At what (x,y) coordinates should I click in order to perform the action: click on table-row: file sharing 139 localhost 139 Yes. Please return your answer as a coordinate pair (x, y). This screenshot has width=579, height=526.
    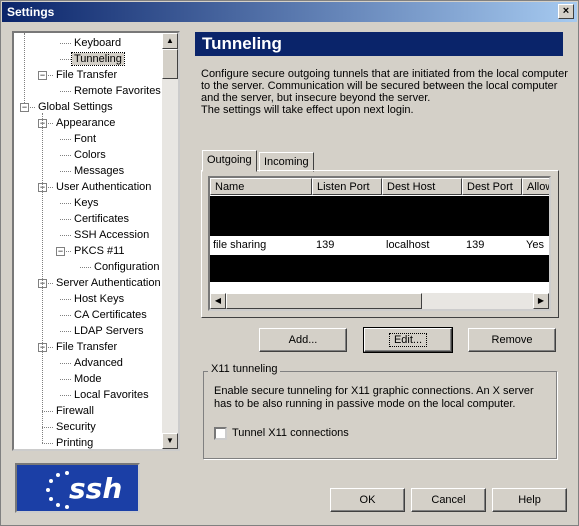
    Looking at the image, I should click on (379, 245).